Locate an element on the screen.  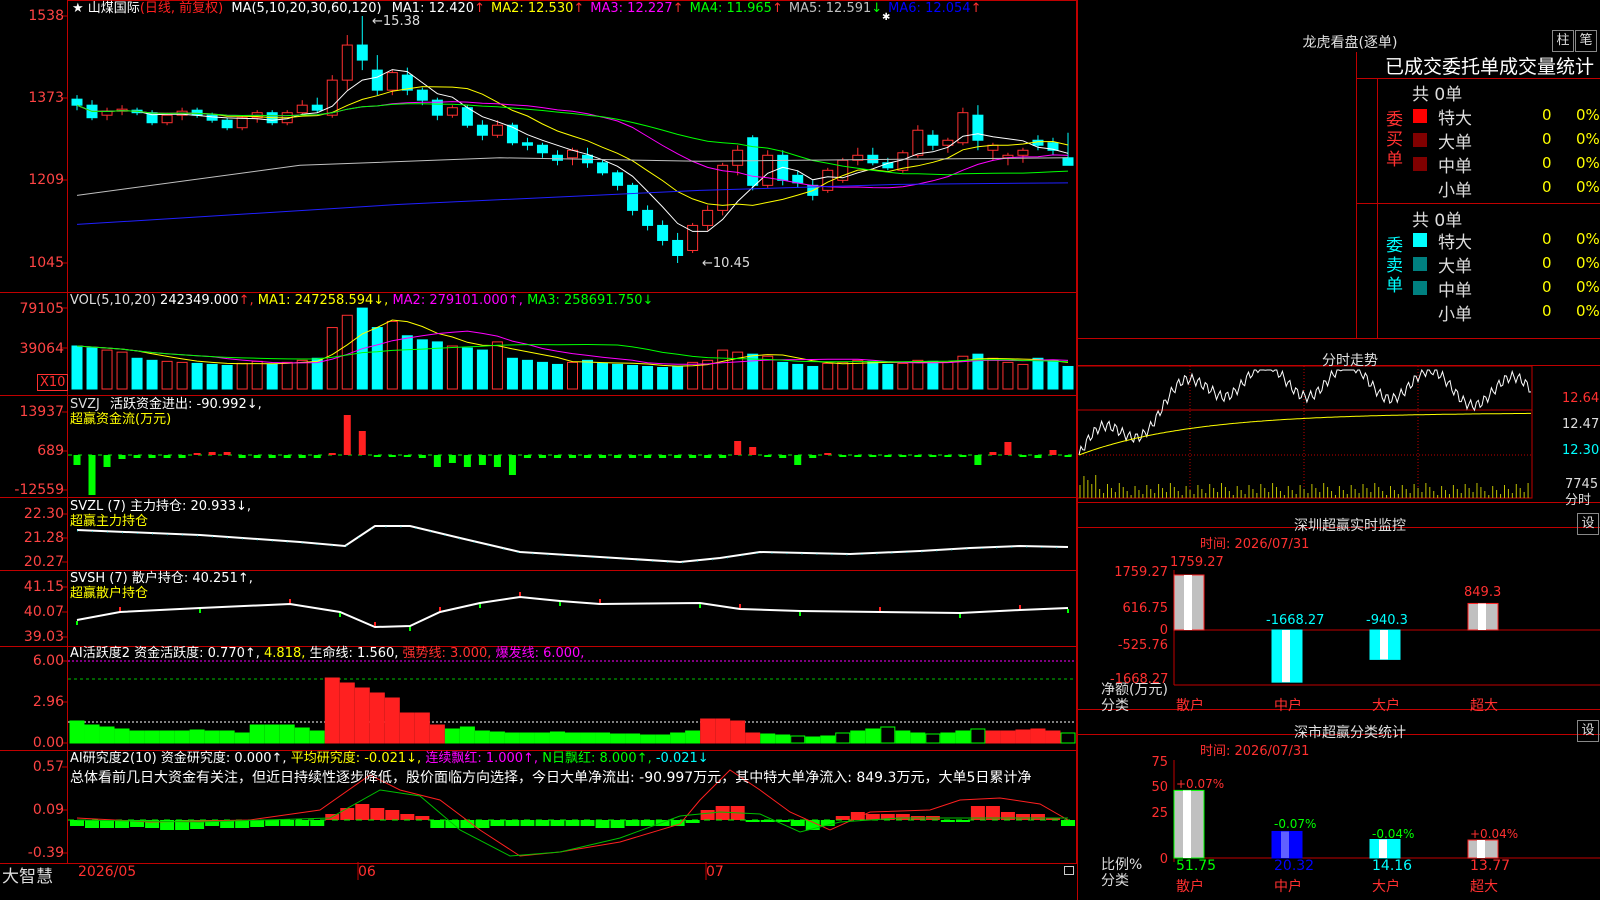
stats-bar-highlight is located at coordinates (1481, 849).